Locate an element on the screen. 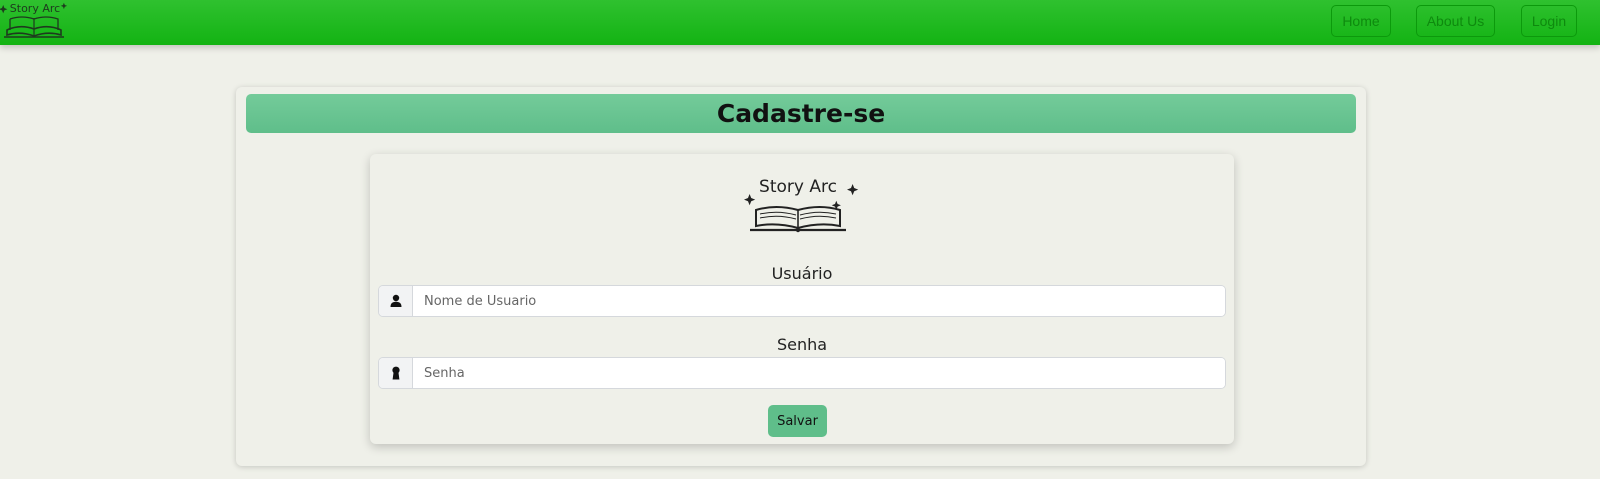 The width and height of the screenshot is (1600, 479). story-arc-logo: Story Arc is located at coordinates (800, 203).